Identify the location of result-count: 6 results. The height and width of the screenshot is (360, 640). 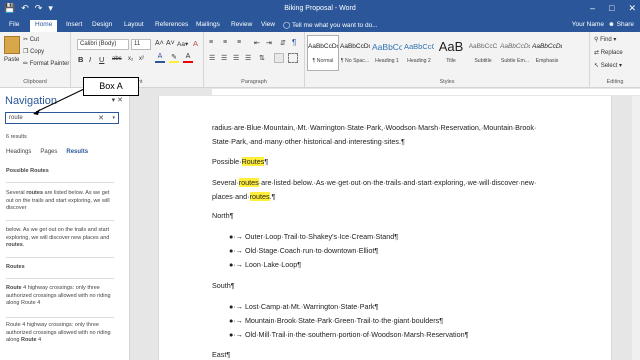
(16, 137).